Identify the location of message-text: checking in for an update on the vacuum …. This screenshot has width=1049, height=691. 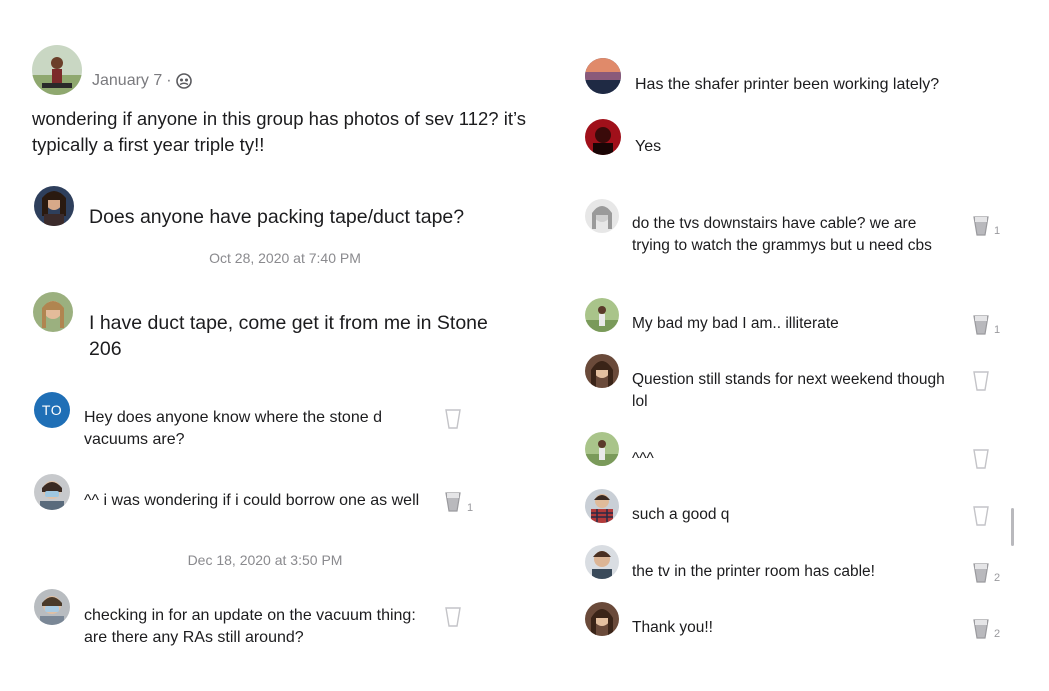
(250, 626).